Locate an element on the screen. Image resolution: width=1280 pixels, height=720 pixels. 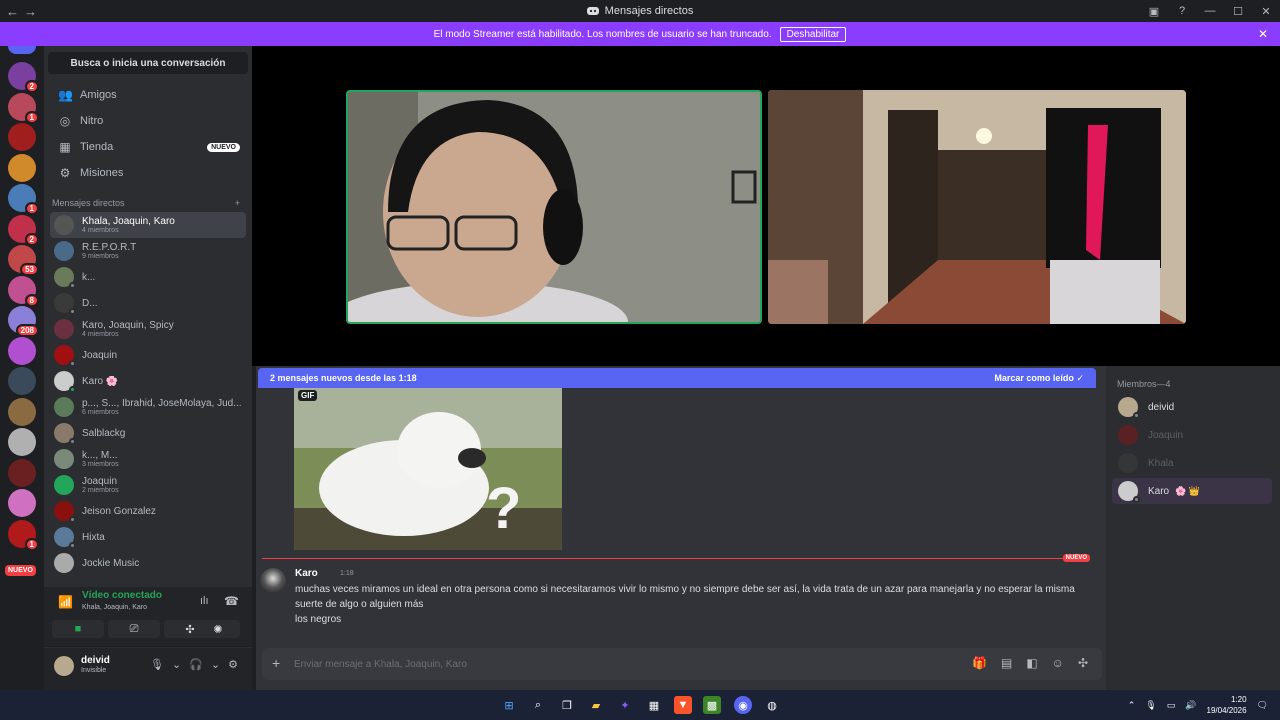
signal-icon: 📶 is located at coordinates (65, 602).